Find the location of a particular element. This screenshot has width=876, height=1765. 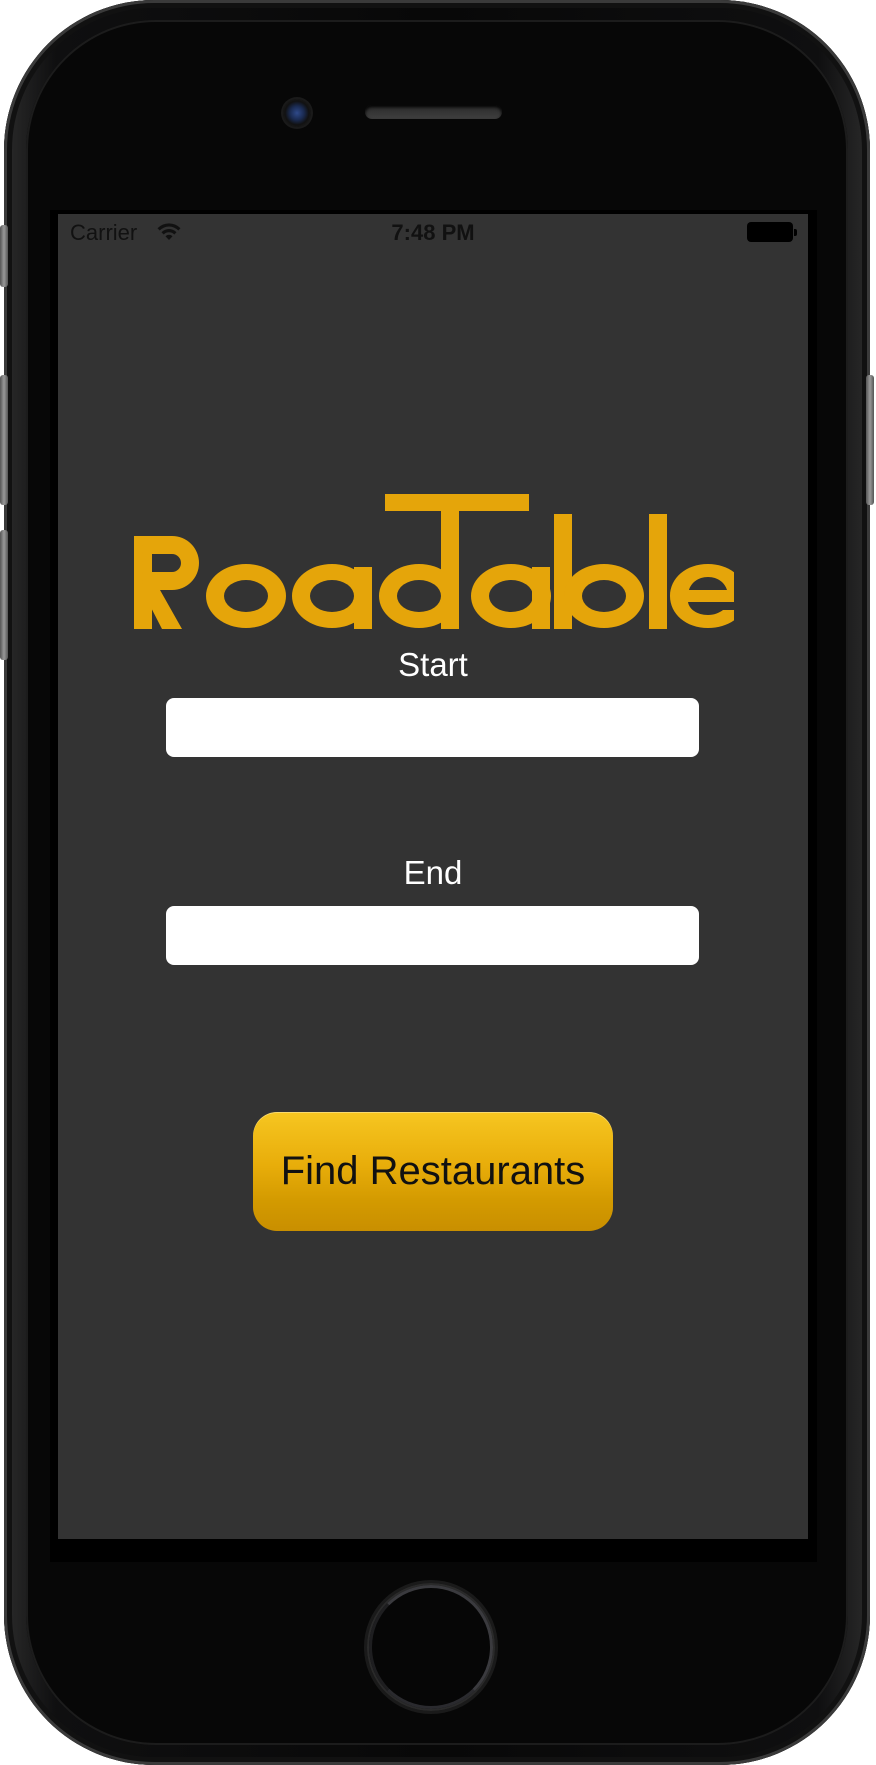

find-restaurants-button: Find Restaurants is located at coordinates (433, 1171).